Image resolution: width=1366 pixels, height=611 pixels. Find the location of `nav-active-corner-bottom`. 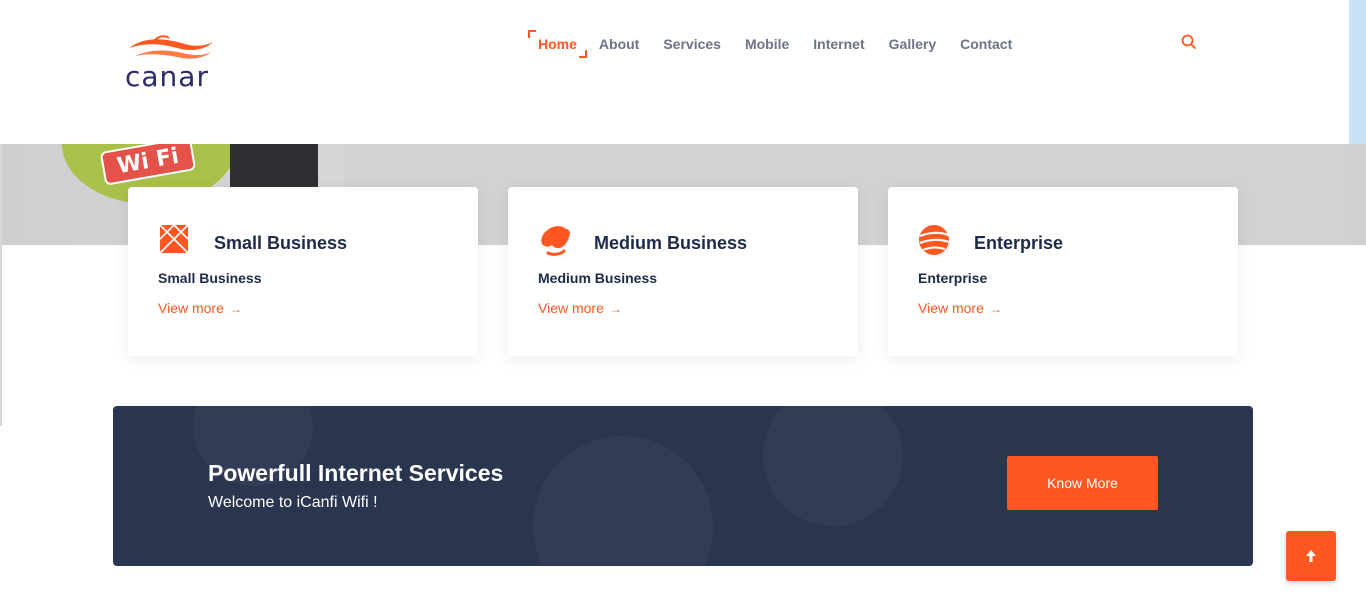

nav-active-corner-bottom is located at coordinates (582, 54).